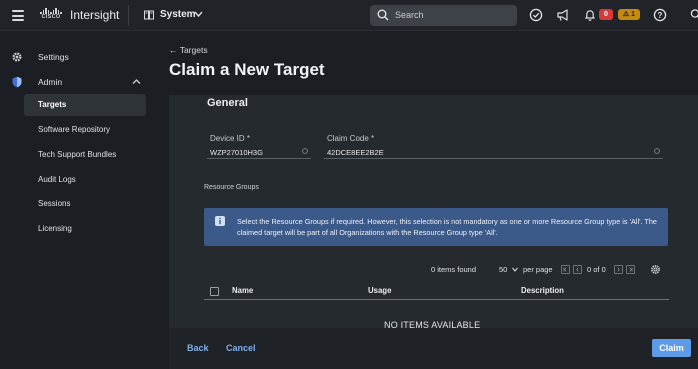  I want to click on claim-button: Claim, so click(671, 348).